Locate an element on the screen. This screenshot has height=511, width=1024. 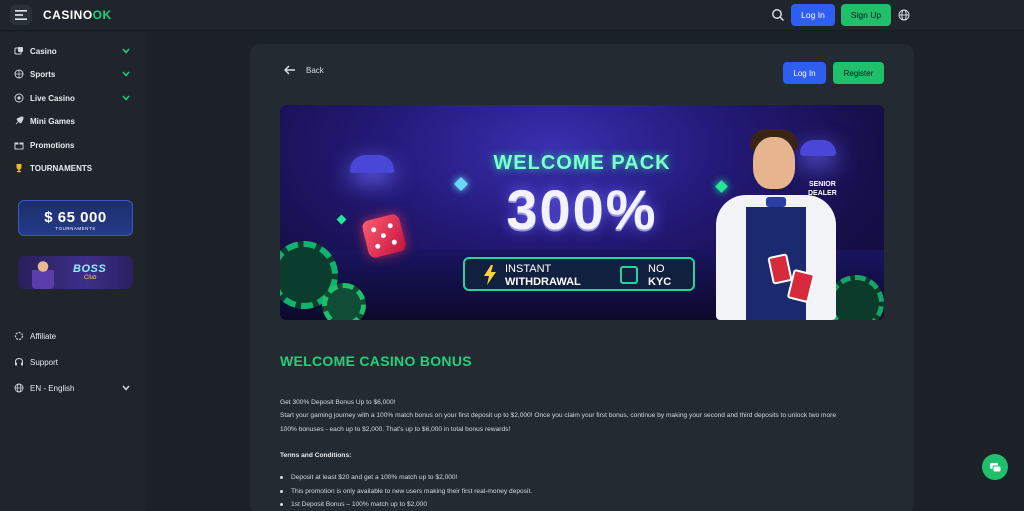
language-selector: EN - English is located at coordinates (73, 388).